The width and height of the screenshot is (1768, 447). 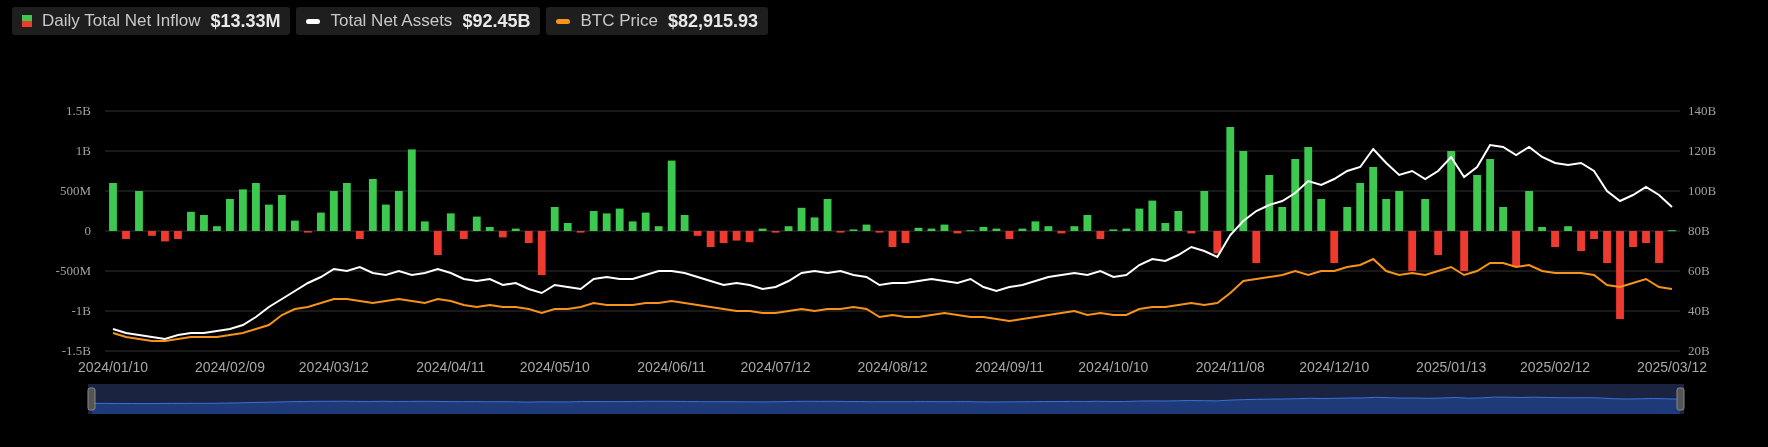 What do you see at coordinates (451, 367) in the screenshot?
I see `x-axis-label: 2024/04/11` at bounding box center [451, 367].